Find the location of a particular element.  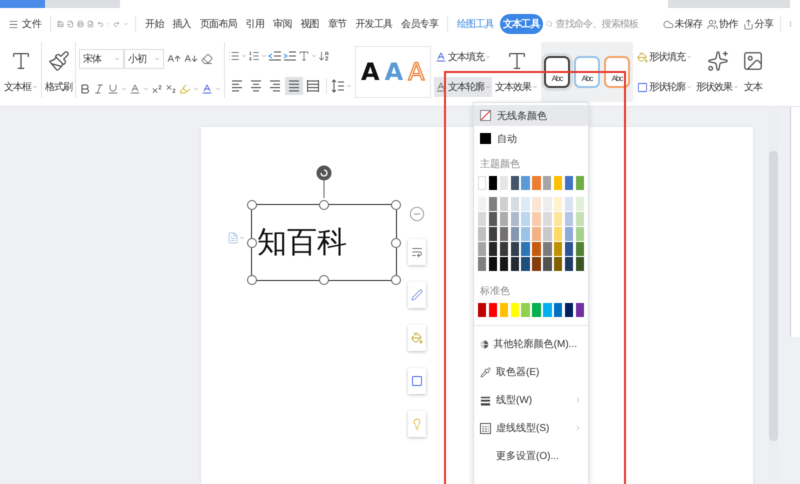

decrease-indent-icon is located at coordinates (275, 56).